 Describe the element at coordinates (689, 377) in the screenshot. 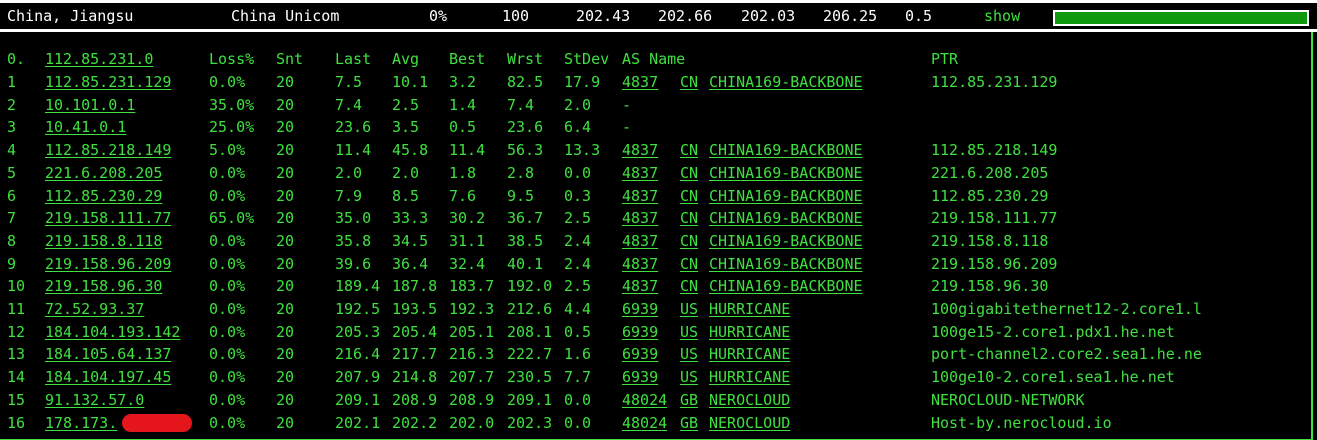

I see `hop-country-code: US` at that location.